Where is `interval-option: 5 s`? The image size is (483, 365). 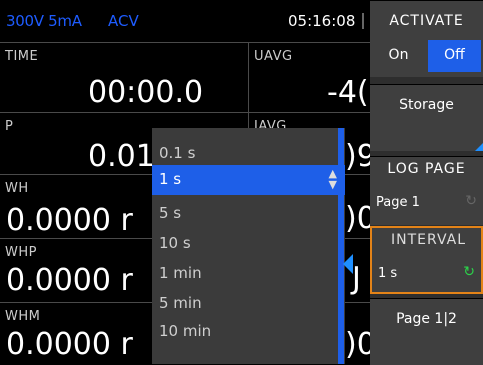 interval-option: 5 s is located at coordinates (170, 213).